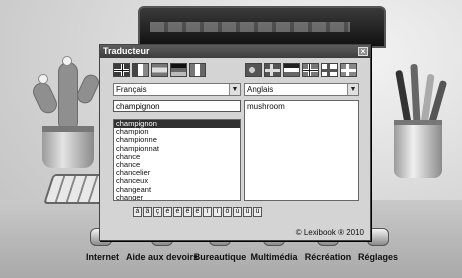 The height and width of the screenshot is (278, 462). I want to click on source-flags, so click(178, 71).